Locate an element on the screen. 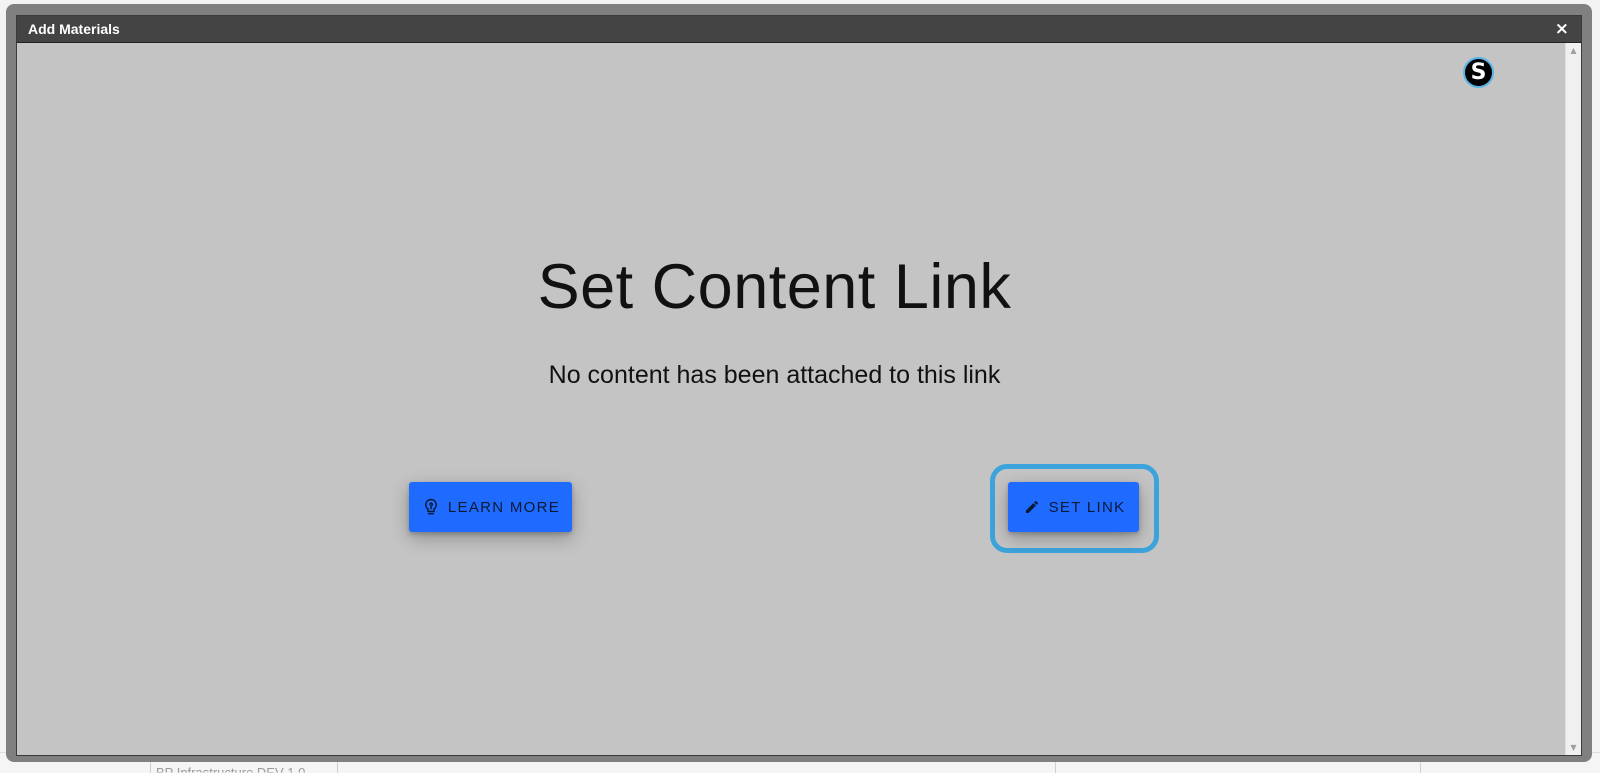 The height and width of the screenshot is (773, 1600). pencil-icon is located at coordinates (1032, 507).